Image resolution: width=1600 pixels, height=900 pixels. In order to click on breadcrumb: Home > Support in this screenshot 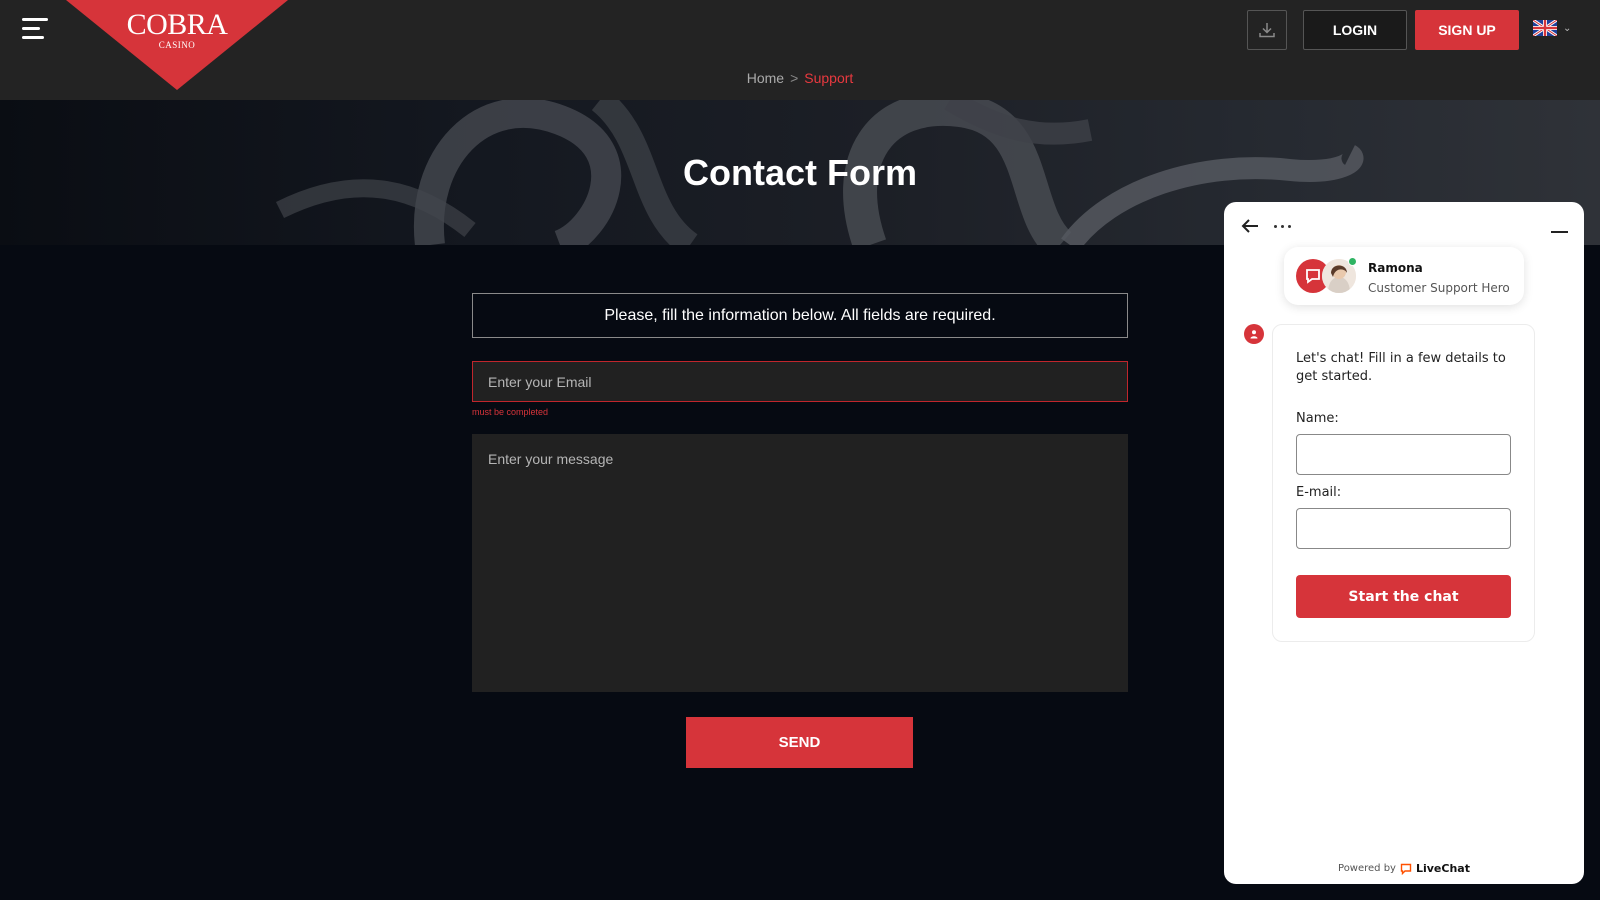, I will do `click(800, 78)`.